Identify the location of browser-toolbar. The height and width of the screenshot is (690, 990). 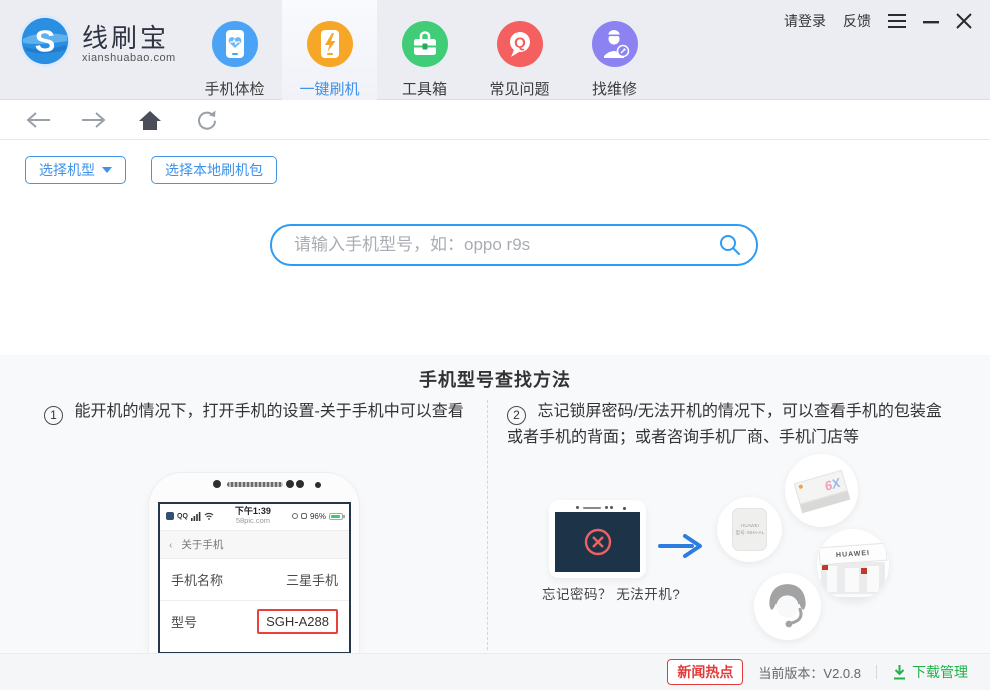
(495, 120).